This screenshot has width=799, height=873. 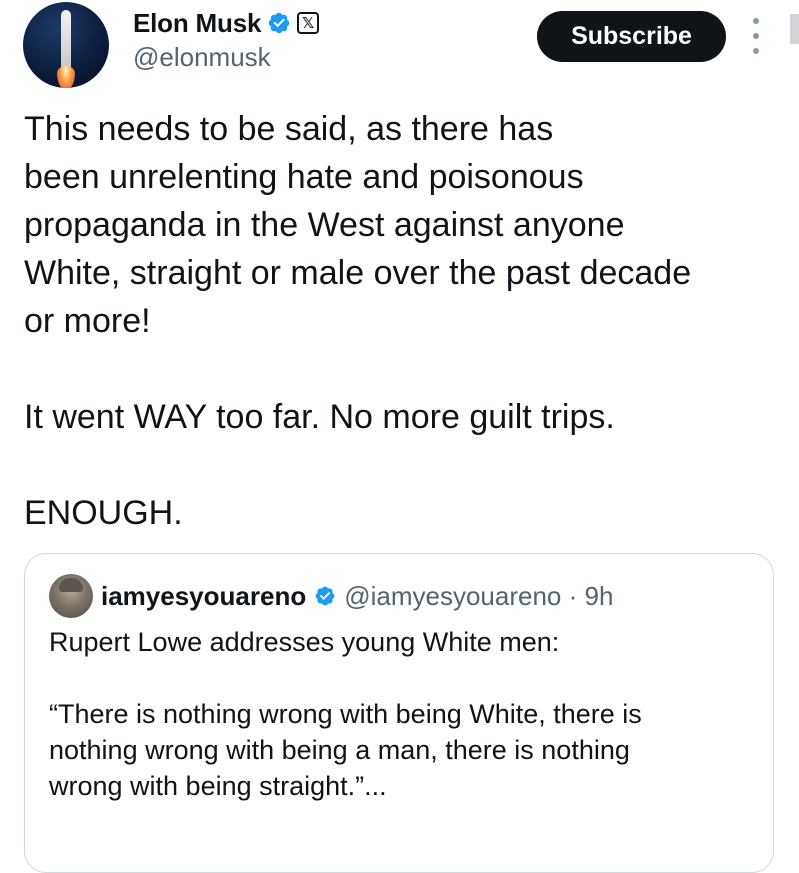 What do you see at coordinates (794, 29) in the screenshot?
I see `scrollbar-edge` at bounding box center [794, 29].